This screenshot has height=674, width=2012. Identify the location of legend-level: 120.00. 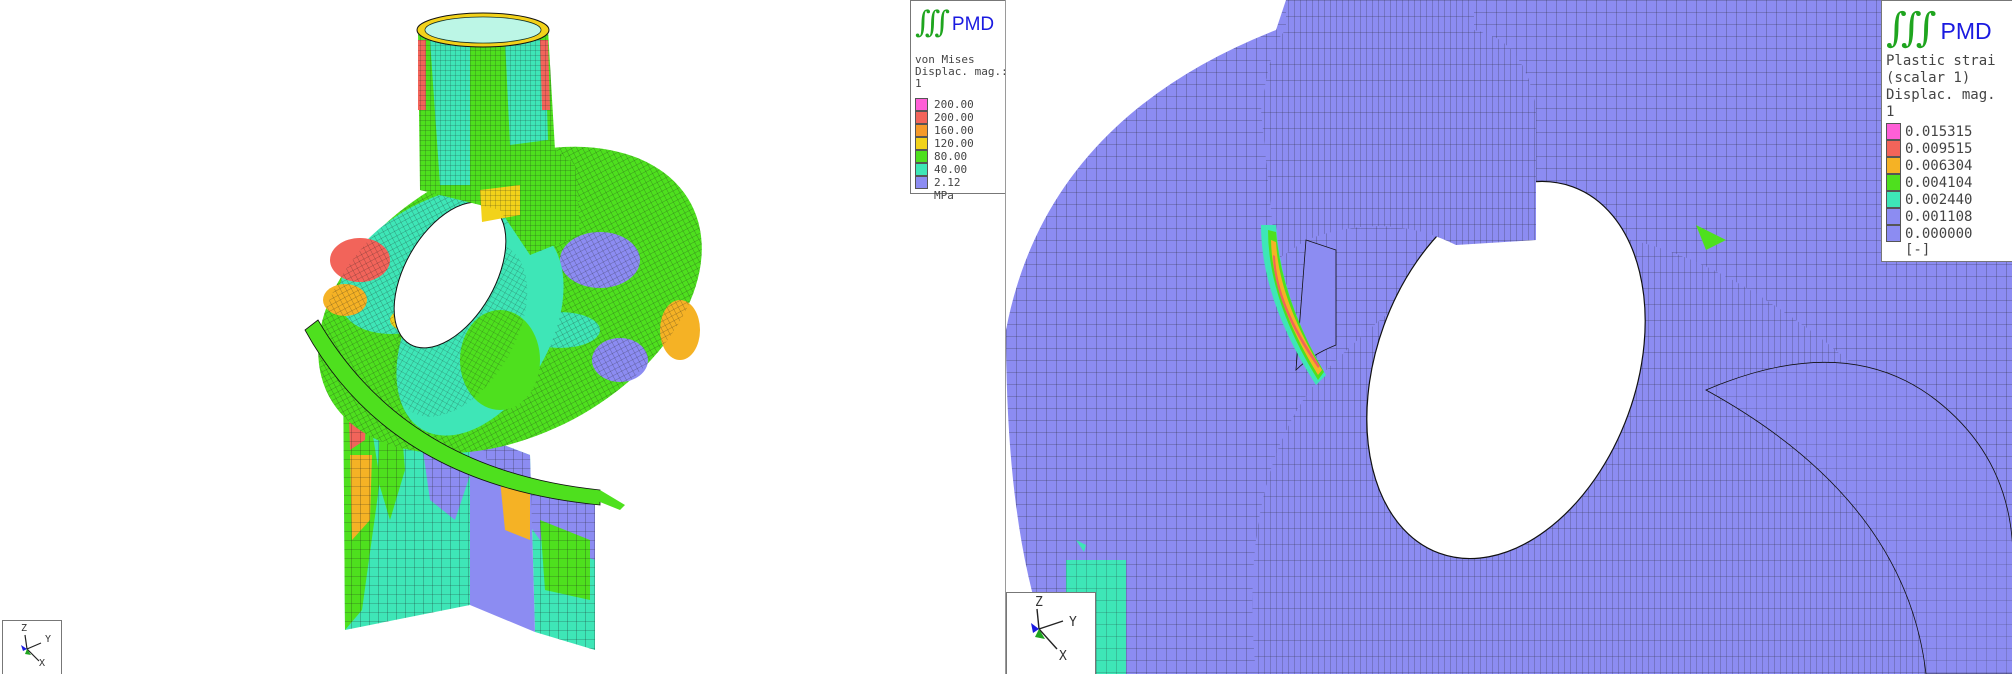
(960, 143).